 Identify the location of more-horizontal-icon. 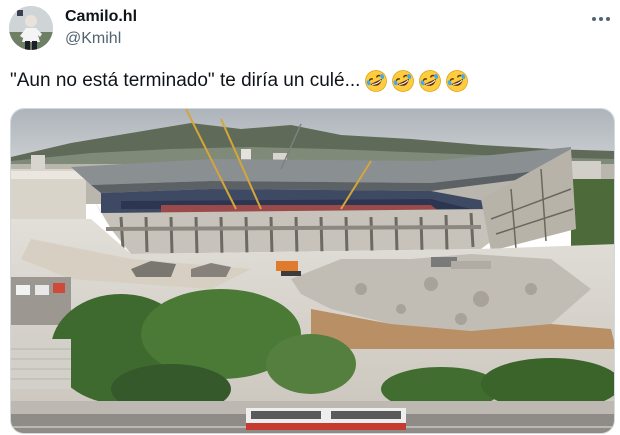
(594, 19).